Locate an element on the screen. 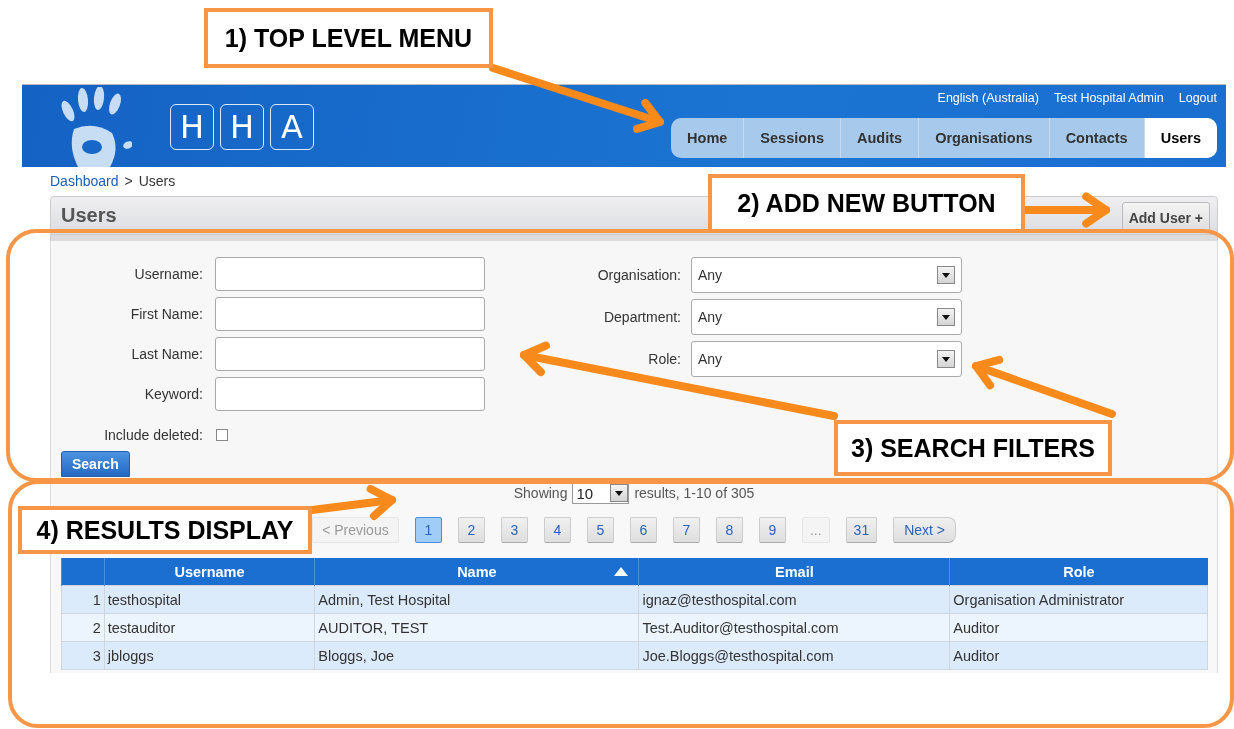 The image size is (1234, 729). column-header: Email is located at coordinates (794, 572).